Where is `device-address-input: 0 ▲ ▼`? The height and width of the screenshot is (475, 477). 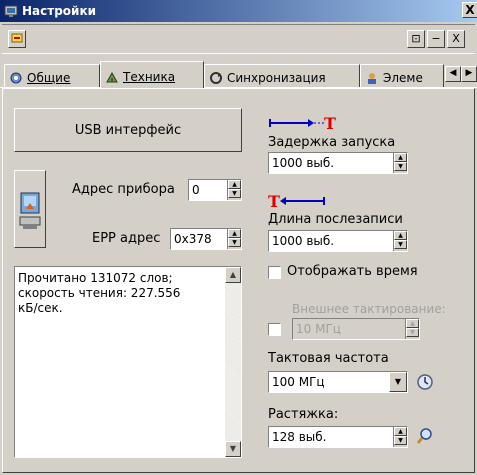 device-address-input: 0 ▲ ▼ is located at coordinates (215, 190).